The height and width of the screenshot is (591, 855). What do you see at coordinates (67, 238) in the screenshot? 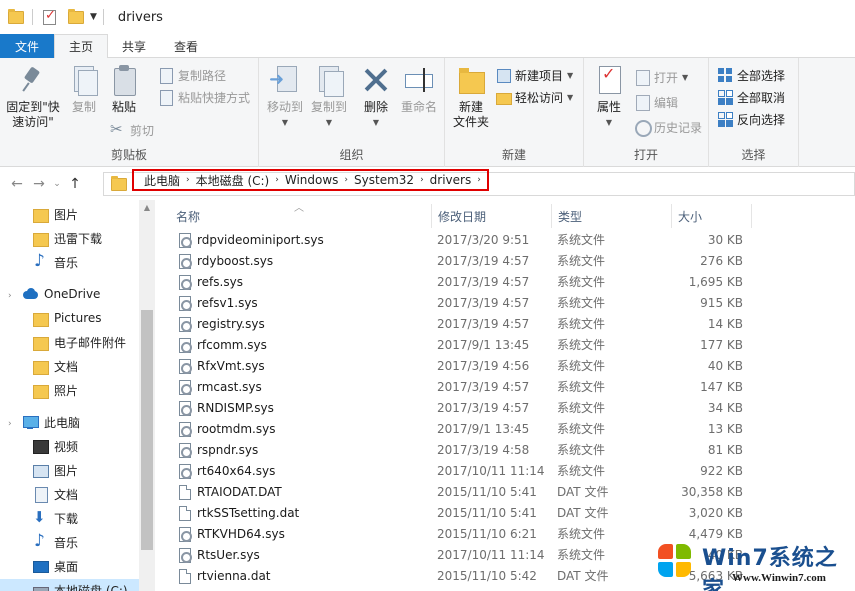
I see `sidebar-item-xunlei-downloads: 迅雷下载` at bounding box center [67, 238].